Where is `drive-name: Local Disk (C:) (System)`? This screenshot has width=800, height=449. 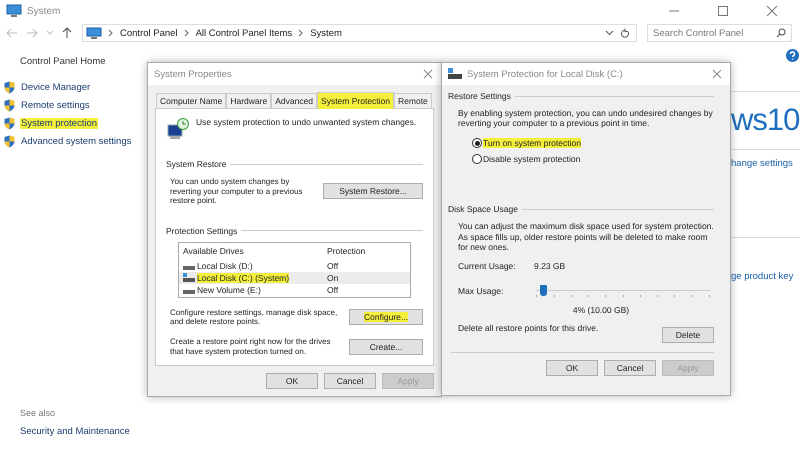
drive-name: Local Disk (C:) (System) is located at coordinates (243, 277).